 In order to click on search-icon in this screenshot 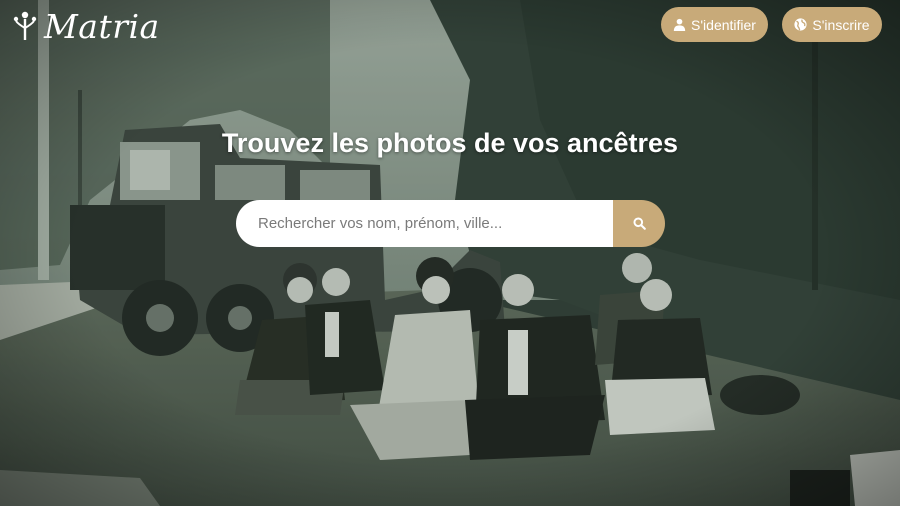, I will do `click(639, 223)`.